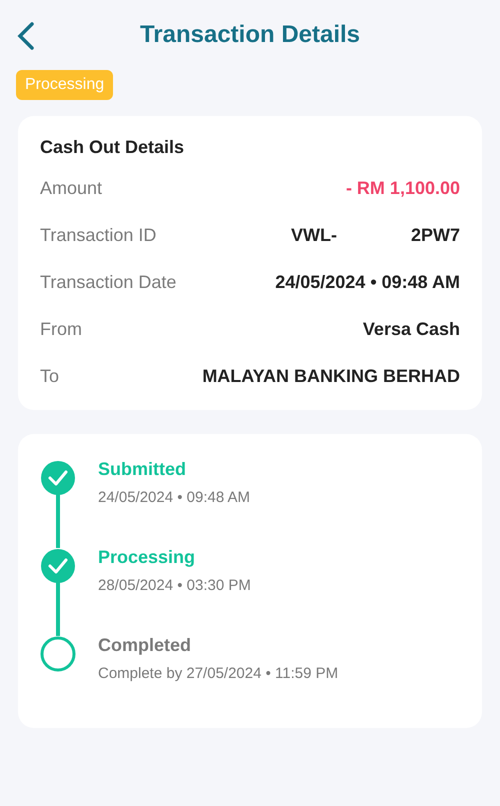 The height and width of the screenshot is (806, 500). Describe the element at coordinates (403, 188) in the screenshot. I see `detail-value: - RM 1,100.00` at that location.